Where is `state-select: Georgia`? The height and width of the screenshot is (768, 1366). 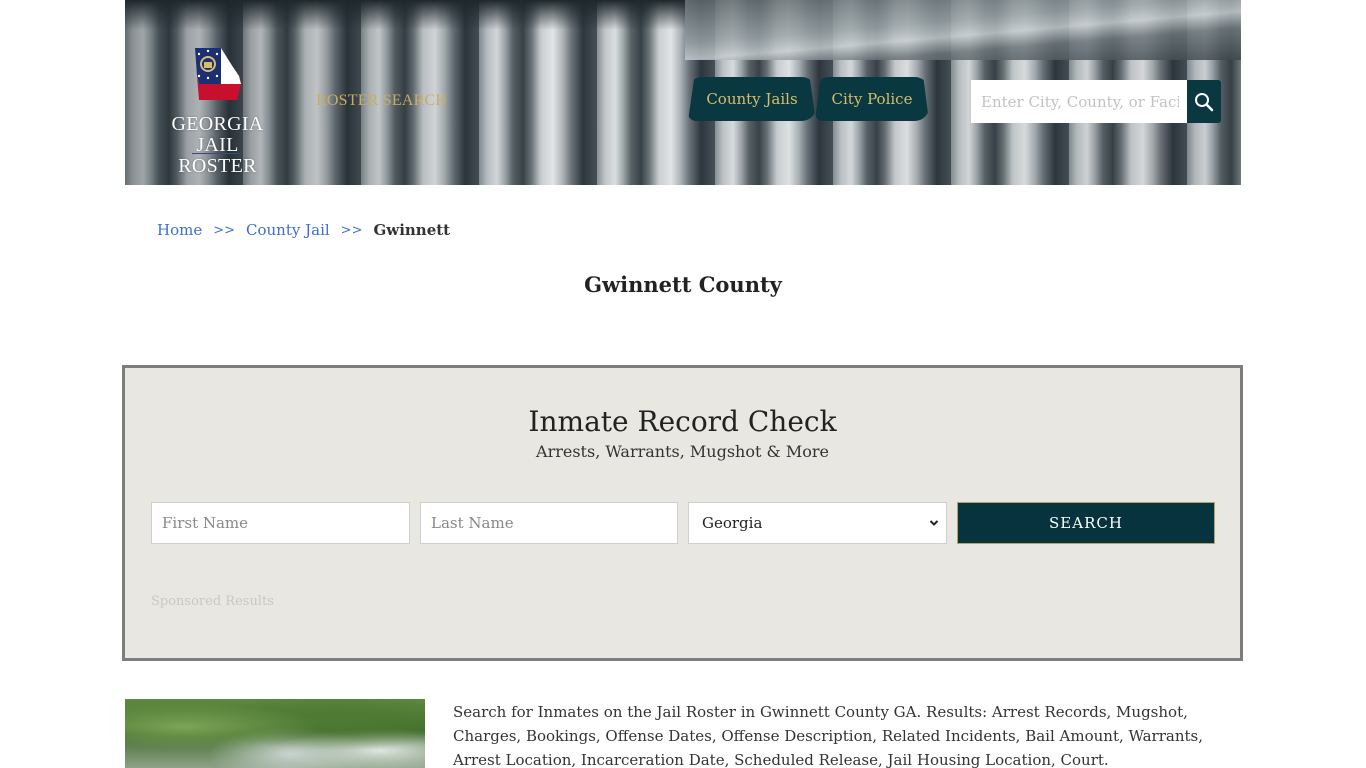
state-select: Georgia is located at coordinates (817, 523).